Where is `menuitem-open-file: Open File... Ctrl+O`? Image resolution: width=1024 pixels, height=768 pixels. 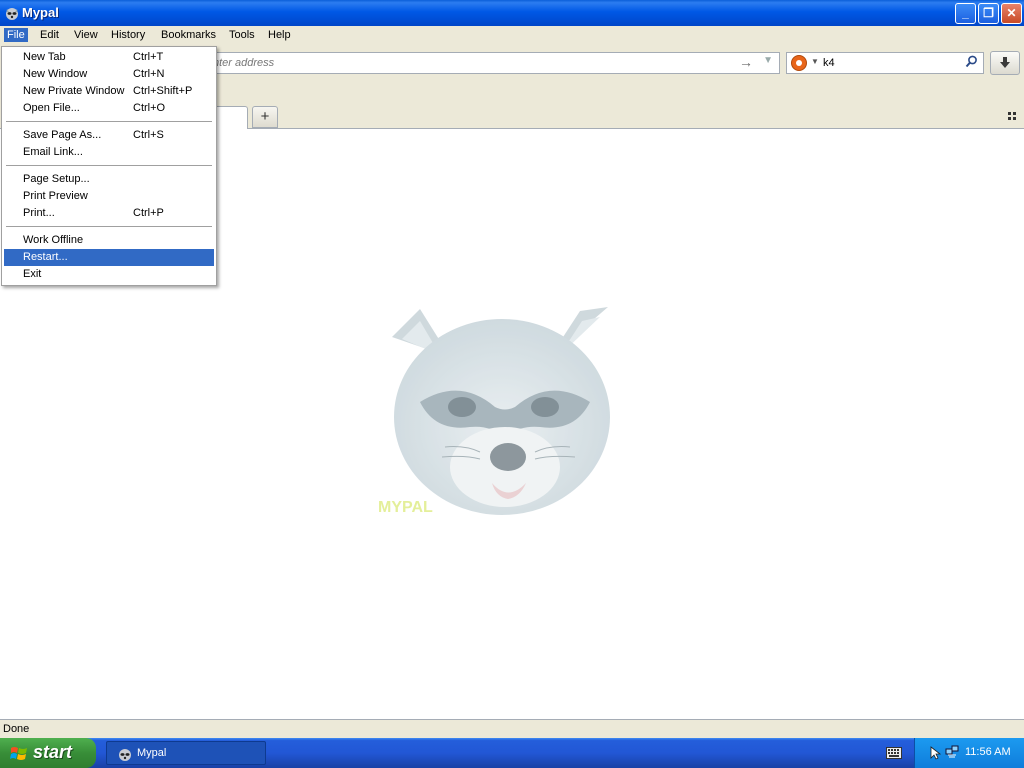
menuitem-open-file: Open File... Ctrl+O is located at coordinates (109, 108).